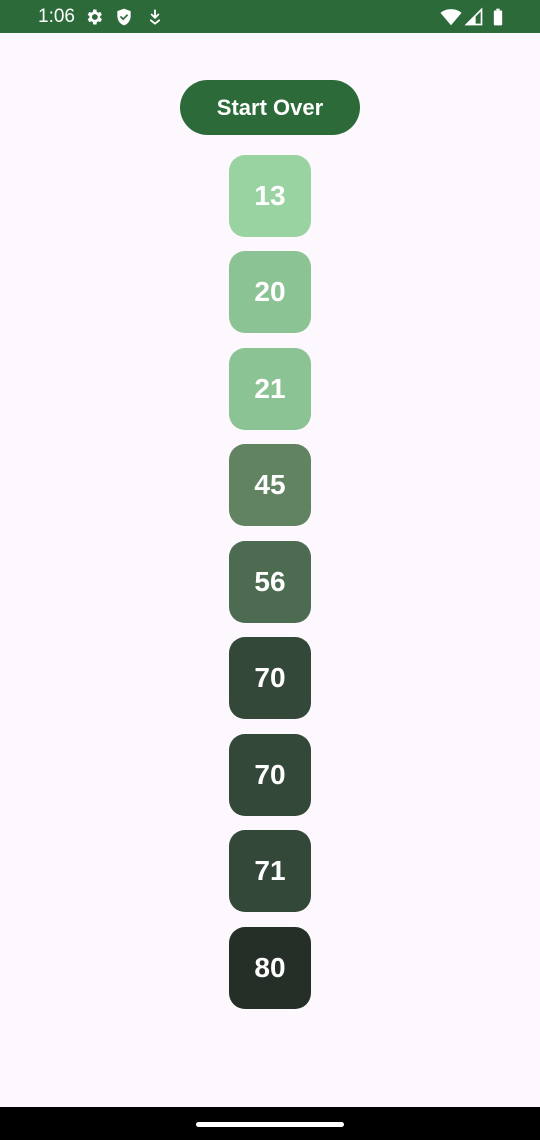  What do you see at coordinates (270, 389) in the screenshot?
I see `number-tile-3: 21` at bounding box center [270, 389].